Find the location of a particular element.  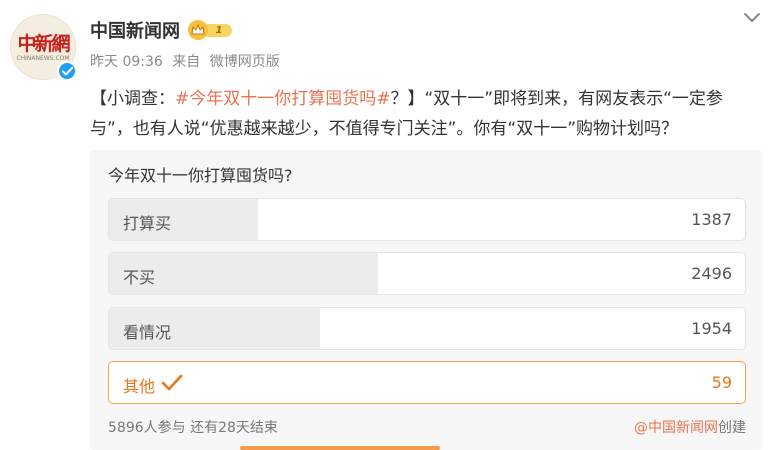

poll-option-count: 59 is located at coordinates (721, 382).